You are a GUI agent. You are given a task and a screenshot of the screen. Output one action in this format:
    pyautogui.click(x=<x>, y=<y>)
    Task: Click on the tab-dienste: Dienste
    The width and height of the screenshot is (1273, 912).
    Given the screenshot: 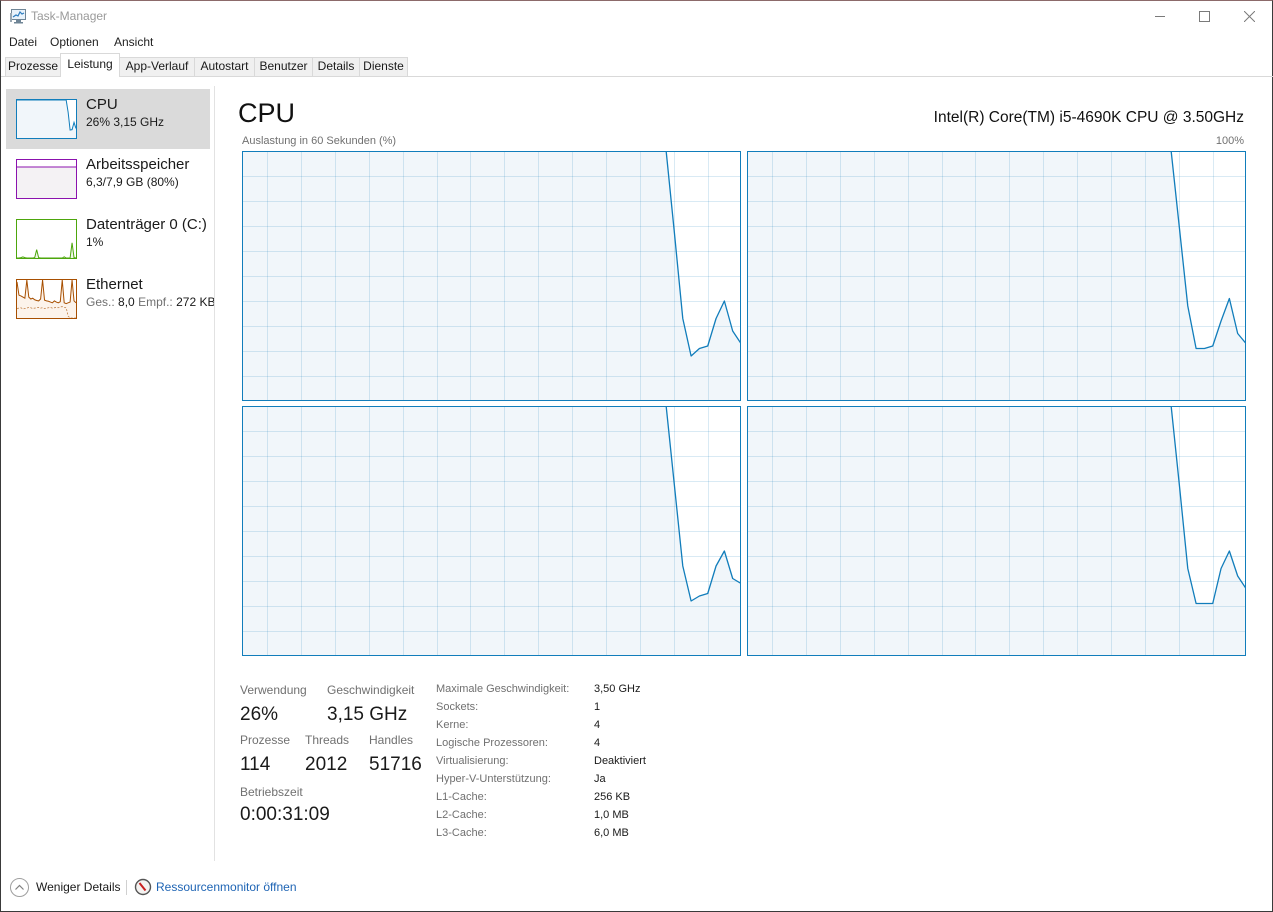 What is the action you would take?
    pyautogui.click(x=383, y=67)
    